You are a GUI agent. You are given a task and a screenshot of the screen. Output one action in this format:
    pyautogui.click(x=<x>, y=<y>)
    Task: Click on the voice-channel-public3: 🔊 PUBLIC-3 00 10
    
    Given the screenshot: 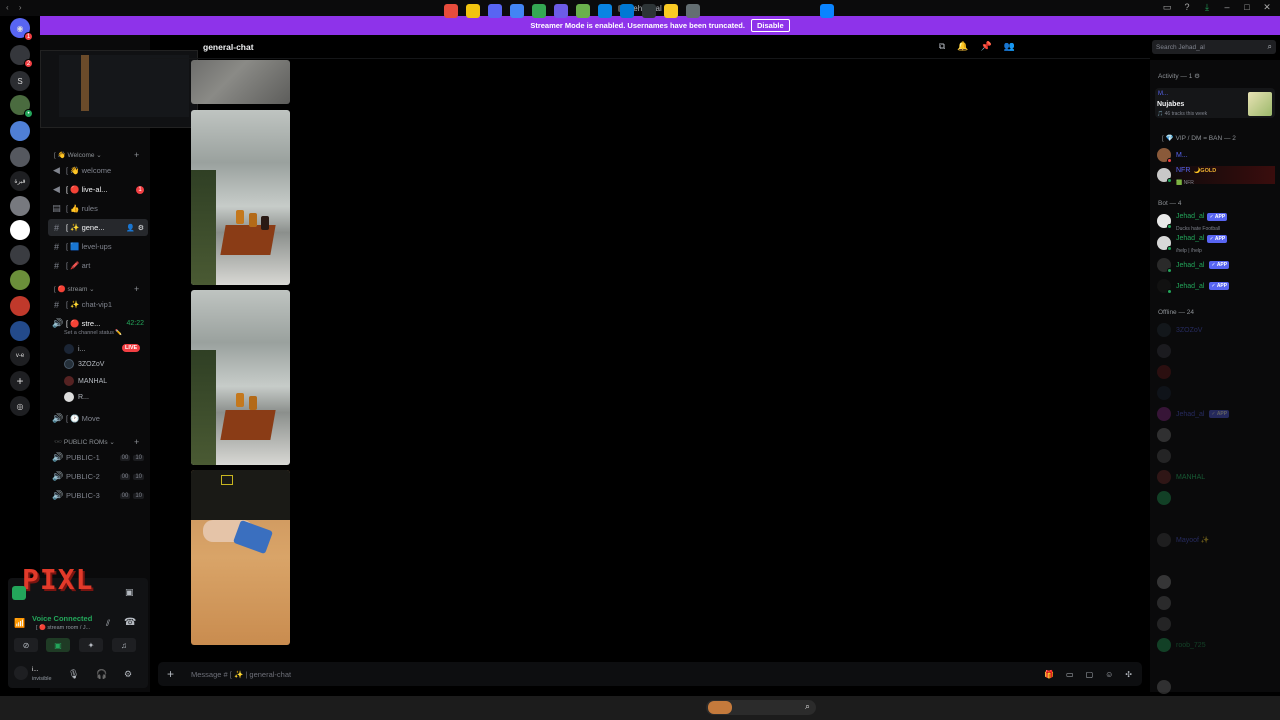 What is the action you would take?
    pyautogui.click(x=98, y=495)
    